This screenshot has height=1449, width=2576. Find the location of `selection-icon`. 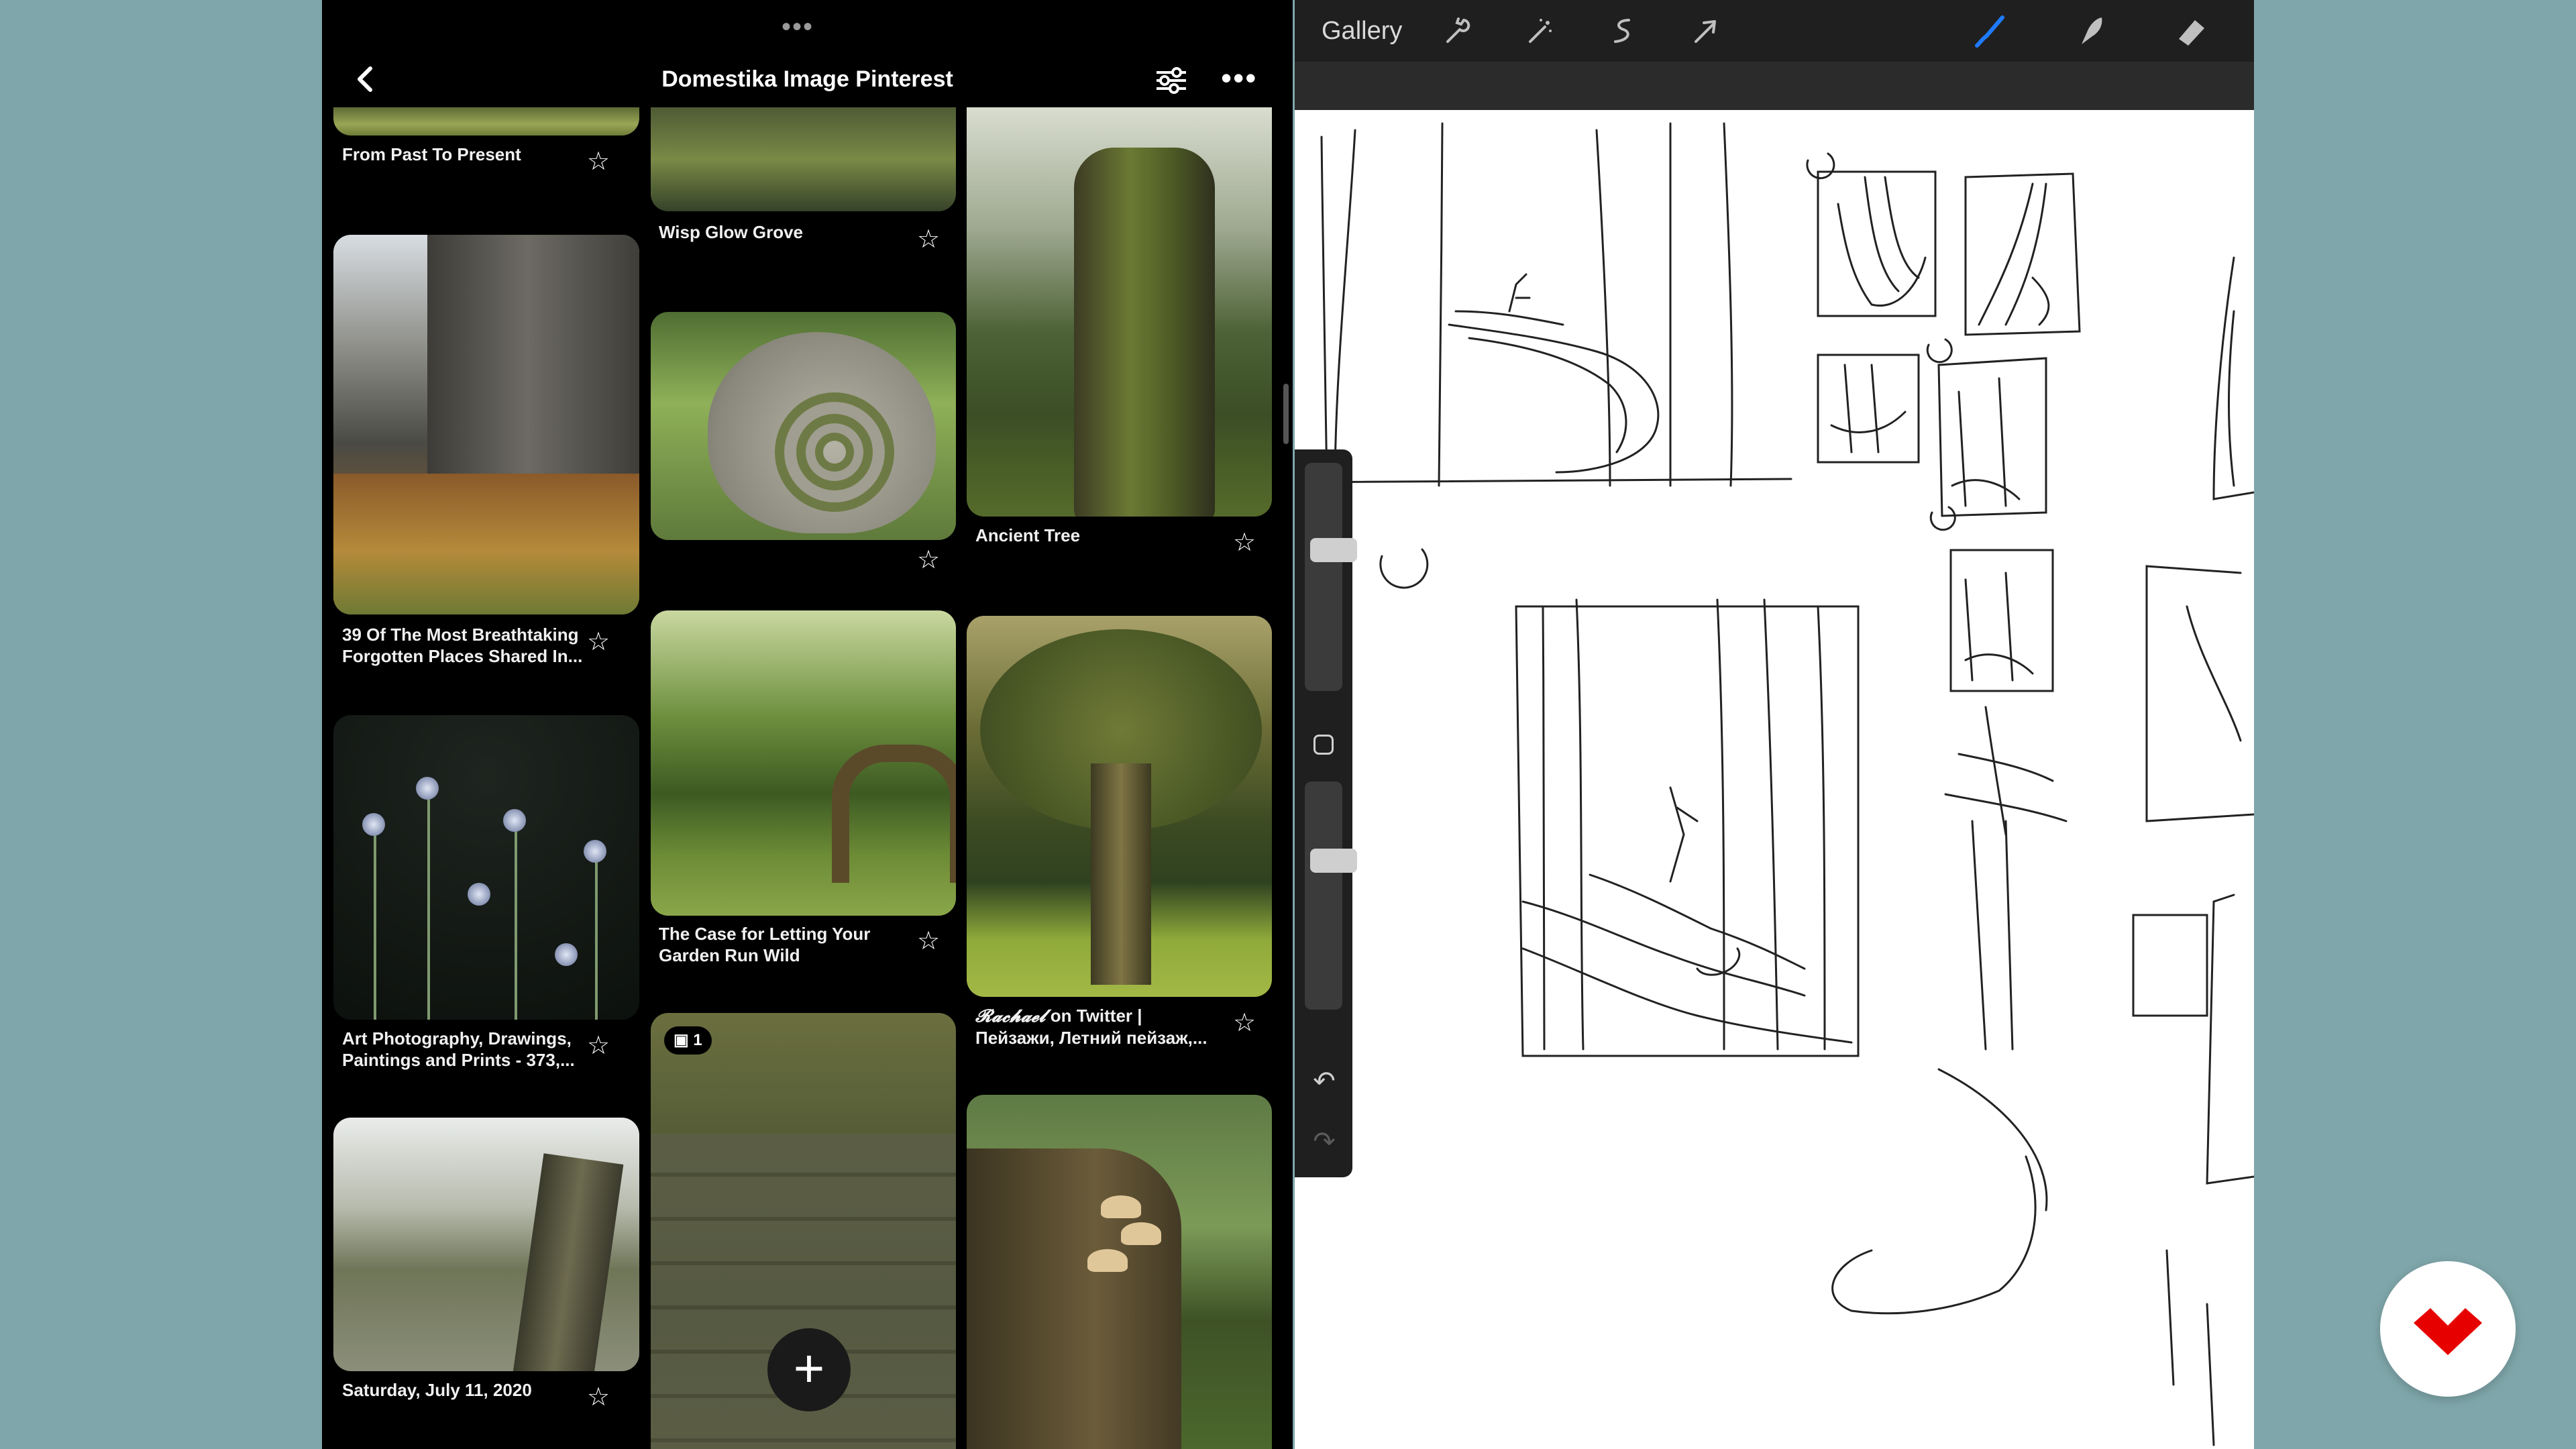

selection-icon is located at coordinates (1622, 30).